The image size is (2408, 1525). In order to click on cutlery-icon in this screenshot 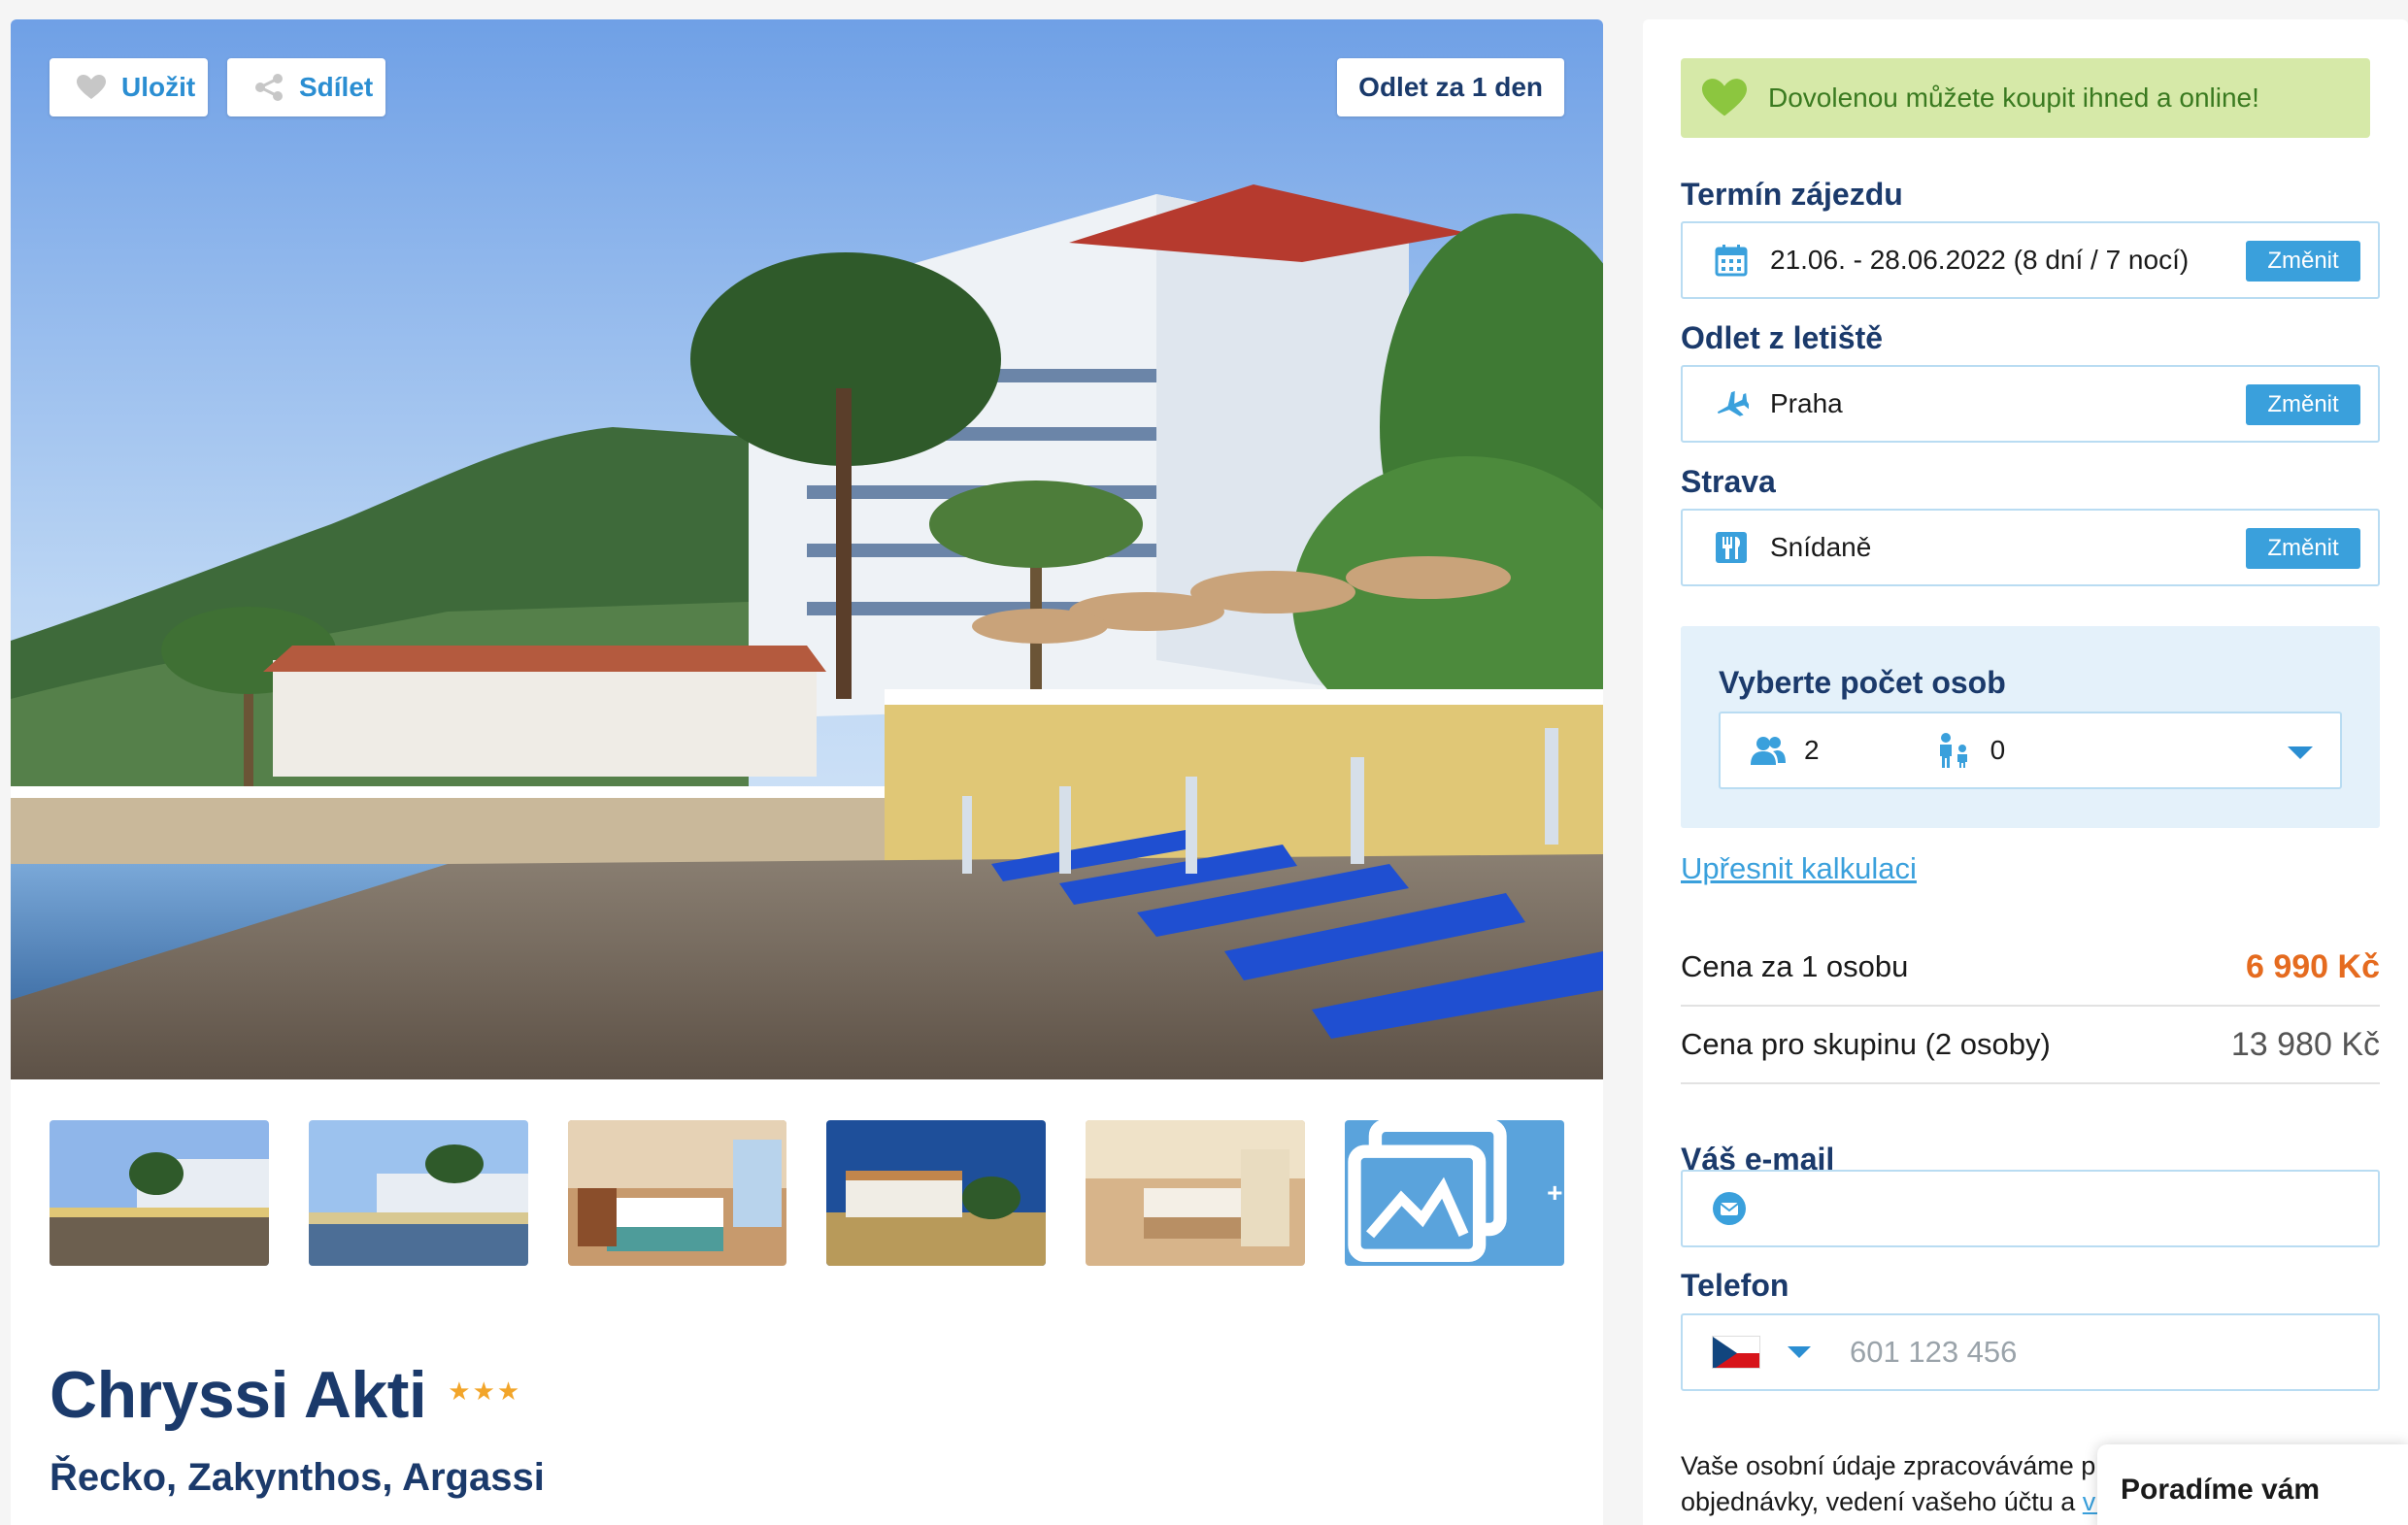, I will do `click(1732, 547)`.